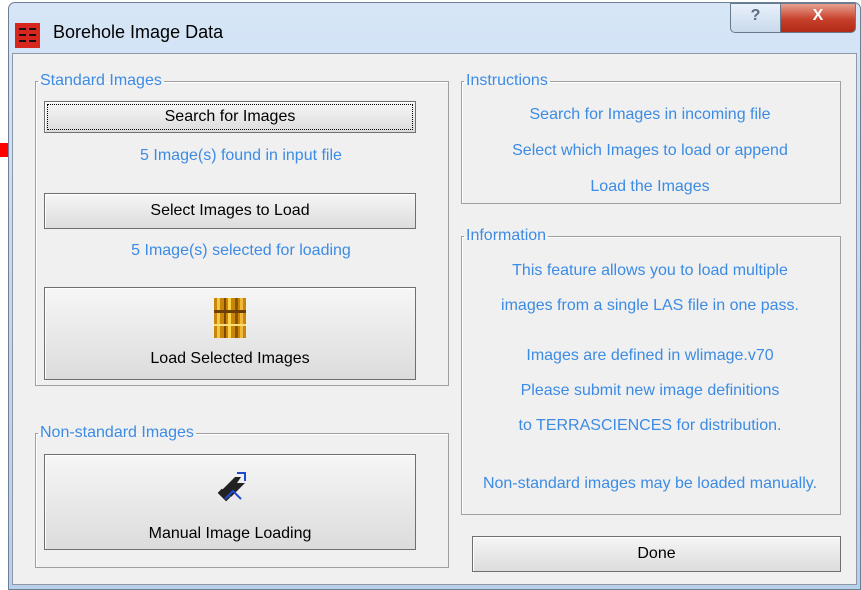 This screenshot has height=590, width=861. I want to click on select-images-button: Select Images to Load, so click(230, 211).